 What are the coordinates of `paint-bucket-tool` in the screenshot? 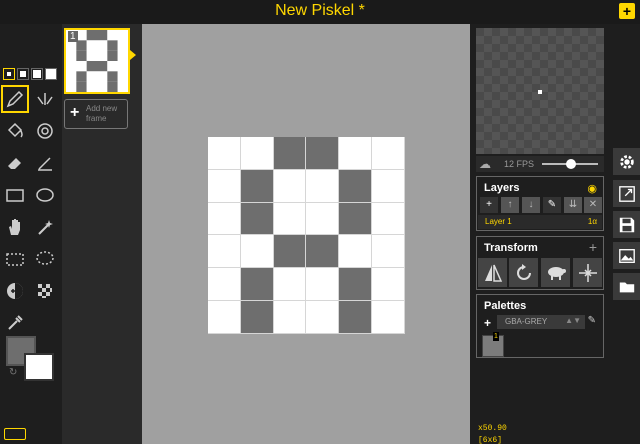 It's located at (15, 131).